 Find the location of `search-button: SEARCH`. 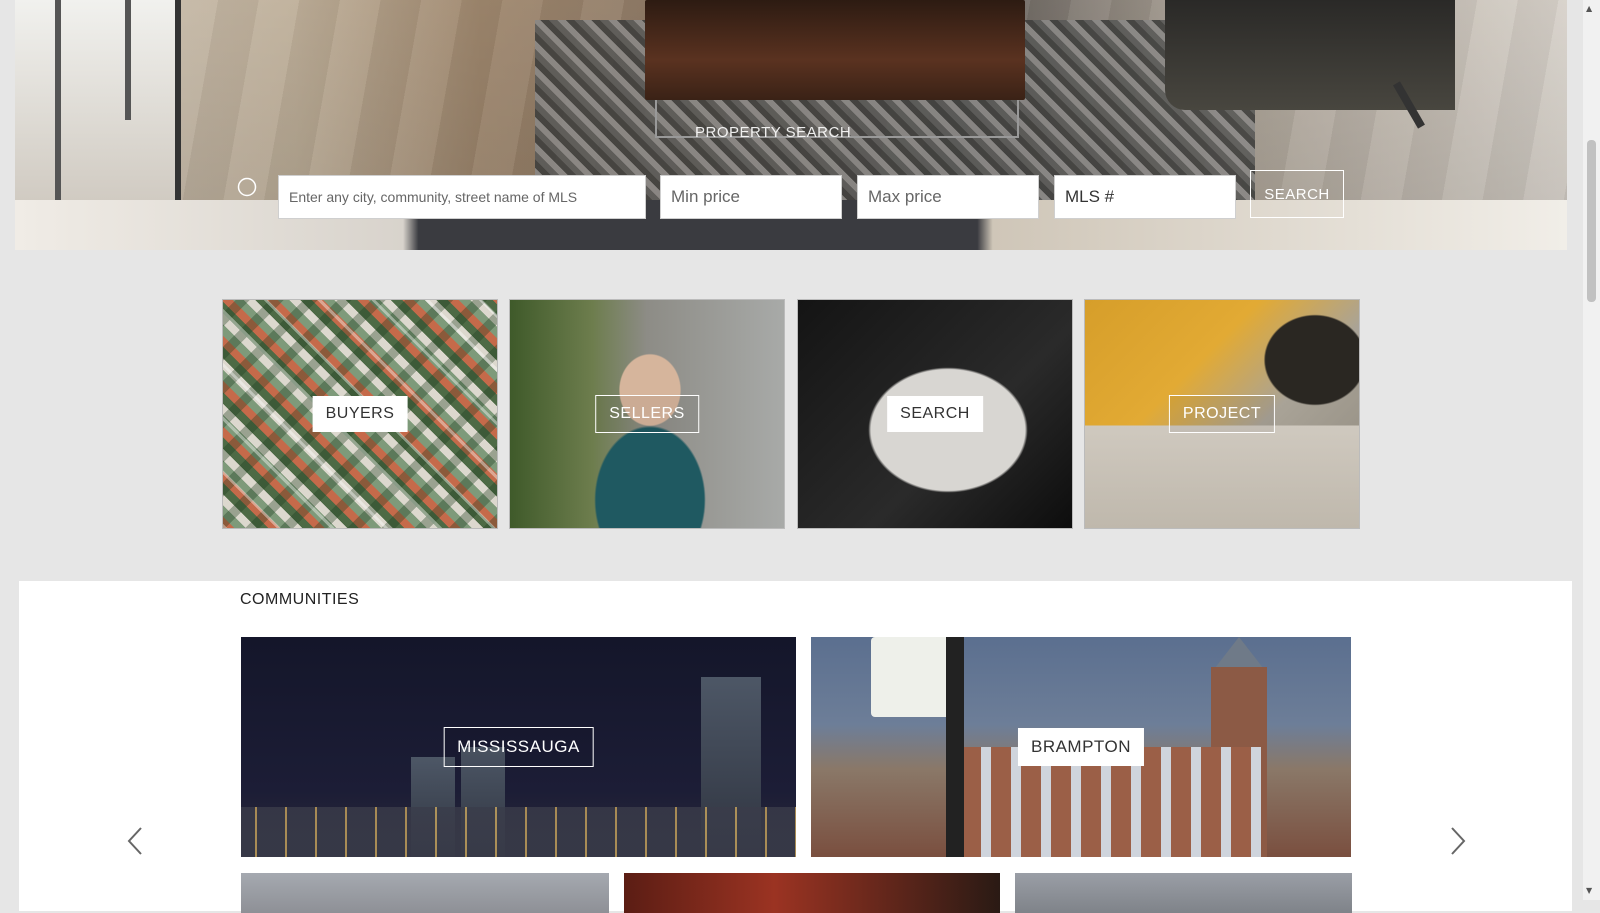

search-button: SEARCH is located at coordinates (1297, 194).